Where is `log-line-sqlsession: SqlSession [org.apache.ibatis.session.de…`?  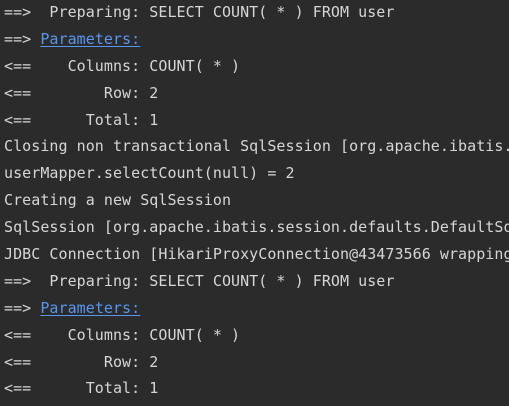
log-line-sqlsession: SqlSession [org.apache.ibatis.session.de… is located at coordinates (256, 227).